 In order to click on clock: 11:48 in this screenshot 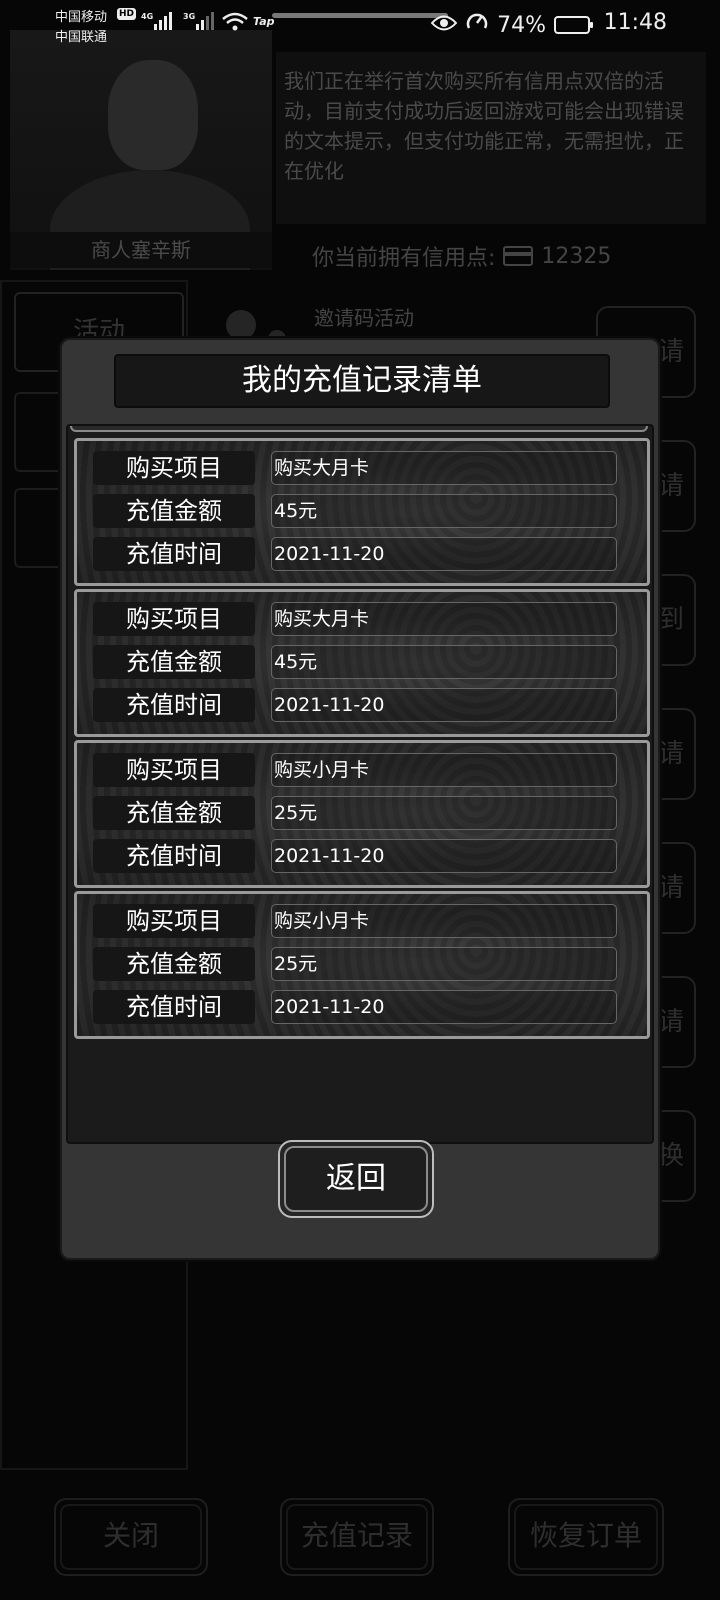, I will do `click(635, 22)`.